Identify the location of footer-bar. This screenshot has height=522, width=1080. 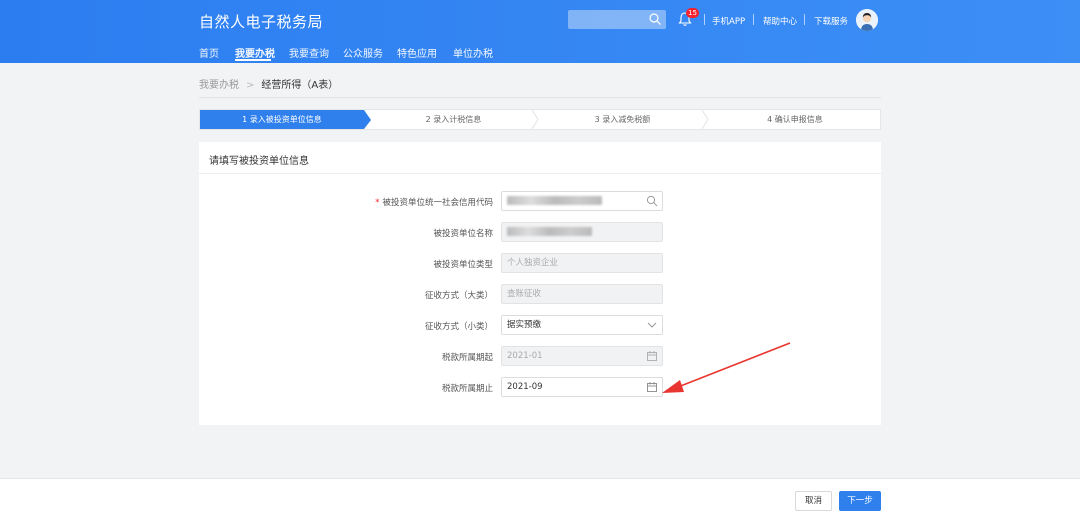
(540, 500).